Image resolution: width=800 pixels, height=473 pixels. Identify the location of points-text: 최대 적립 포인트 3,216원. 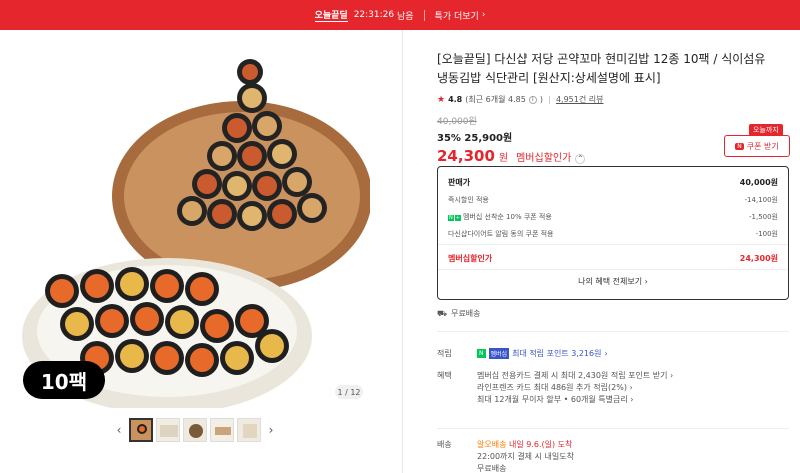
(557, 353).